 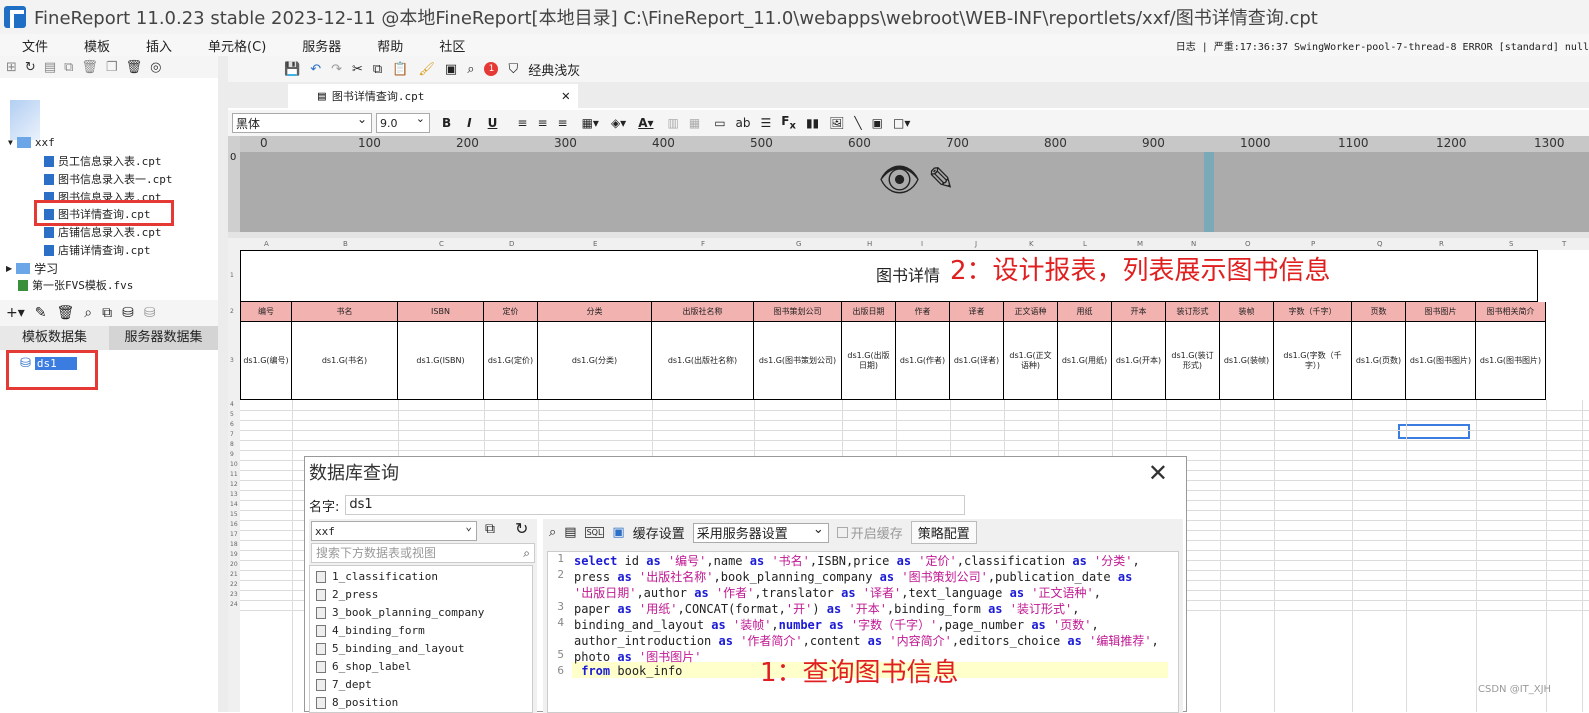 I want to click on column-header: E, so click(x=595, y=244).